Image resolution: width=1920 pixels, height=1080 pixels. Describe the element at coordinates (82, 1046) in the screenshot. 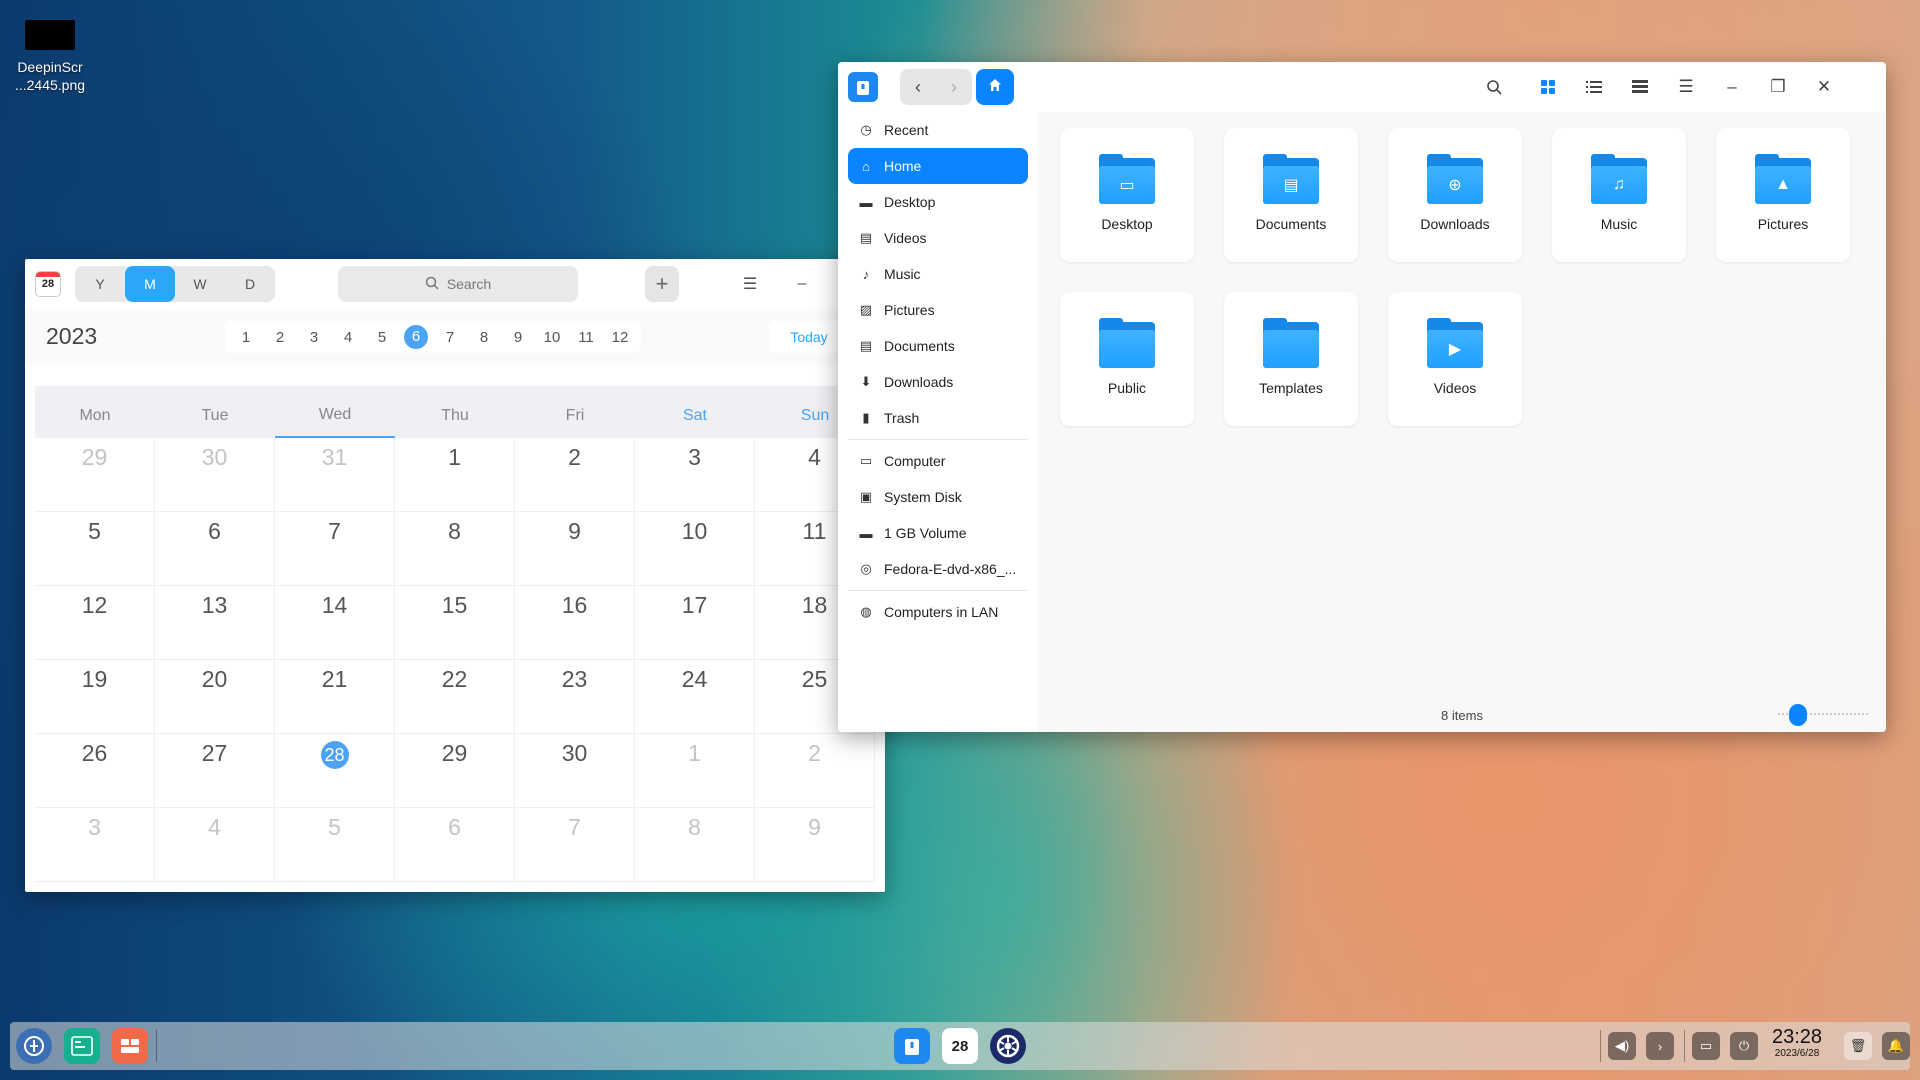

I see `multitask-view-icon` at that location.